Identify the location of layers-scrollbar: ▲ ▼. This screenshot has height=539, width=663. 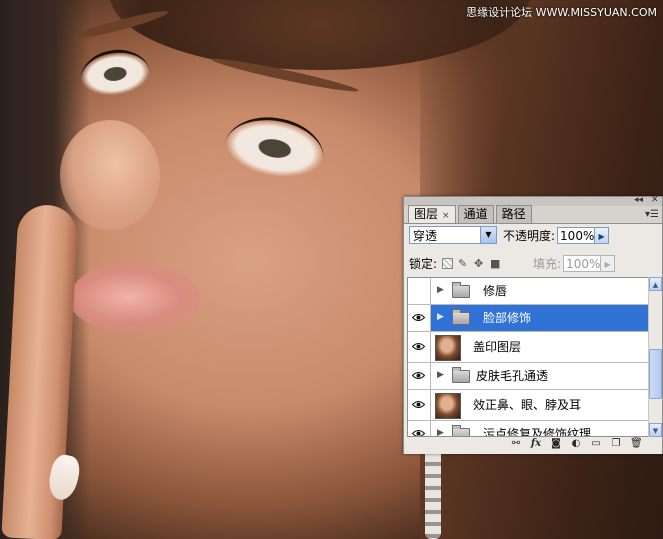
(655, 357).